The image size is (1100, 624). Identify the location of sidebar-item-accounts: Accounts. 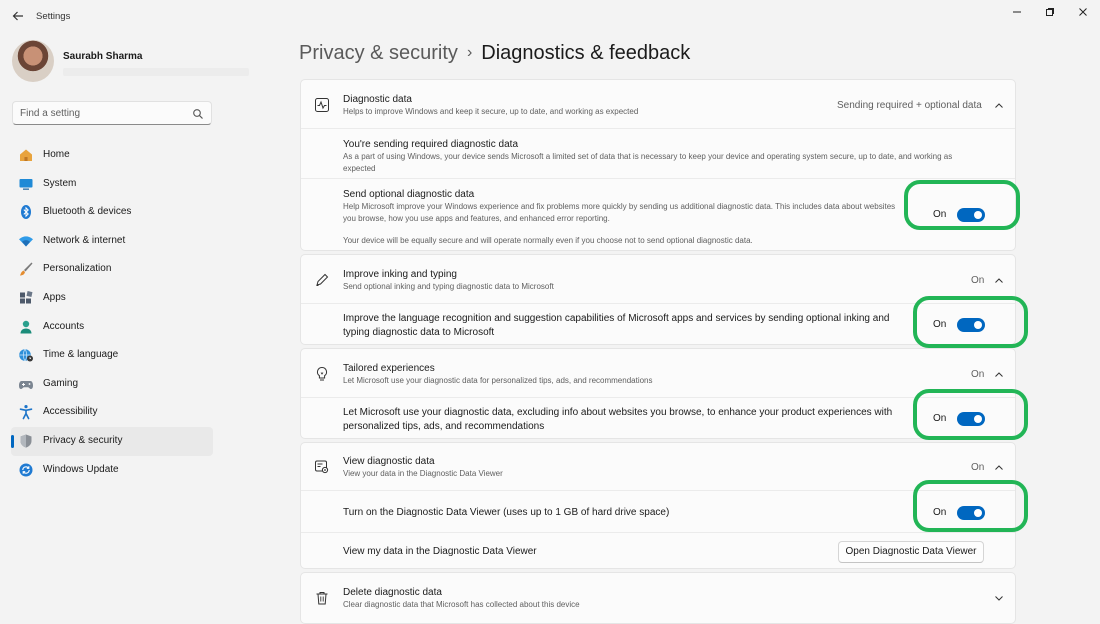
(112, 327).